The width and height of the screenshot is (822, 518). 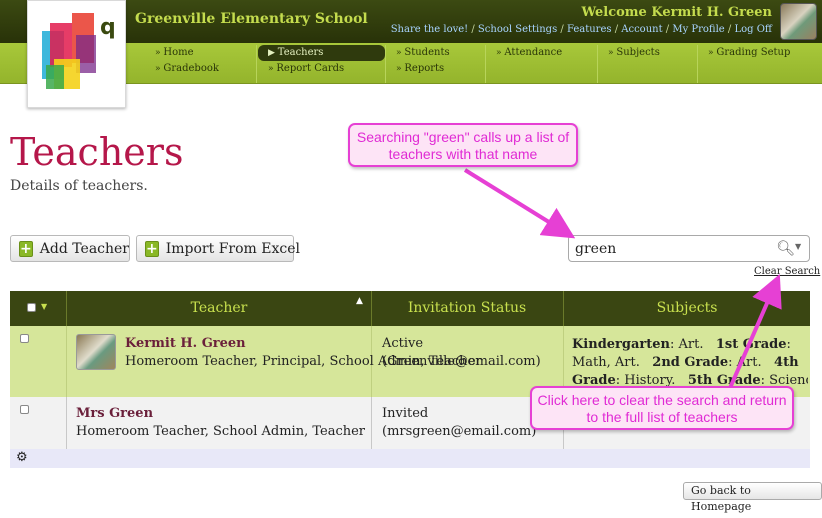 I want to click on school-logo: q, so click(x=76, y=54).